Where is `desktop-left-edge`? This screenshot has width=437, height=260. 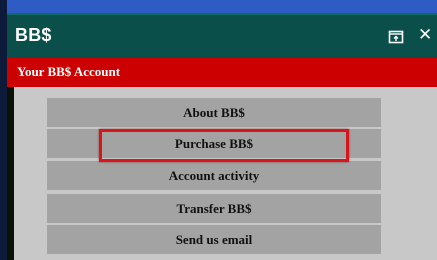
desktop-left-edge is located at coordinates (3, 130).